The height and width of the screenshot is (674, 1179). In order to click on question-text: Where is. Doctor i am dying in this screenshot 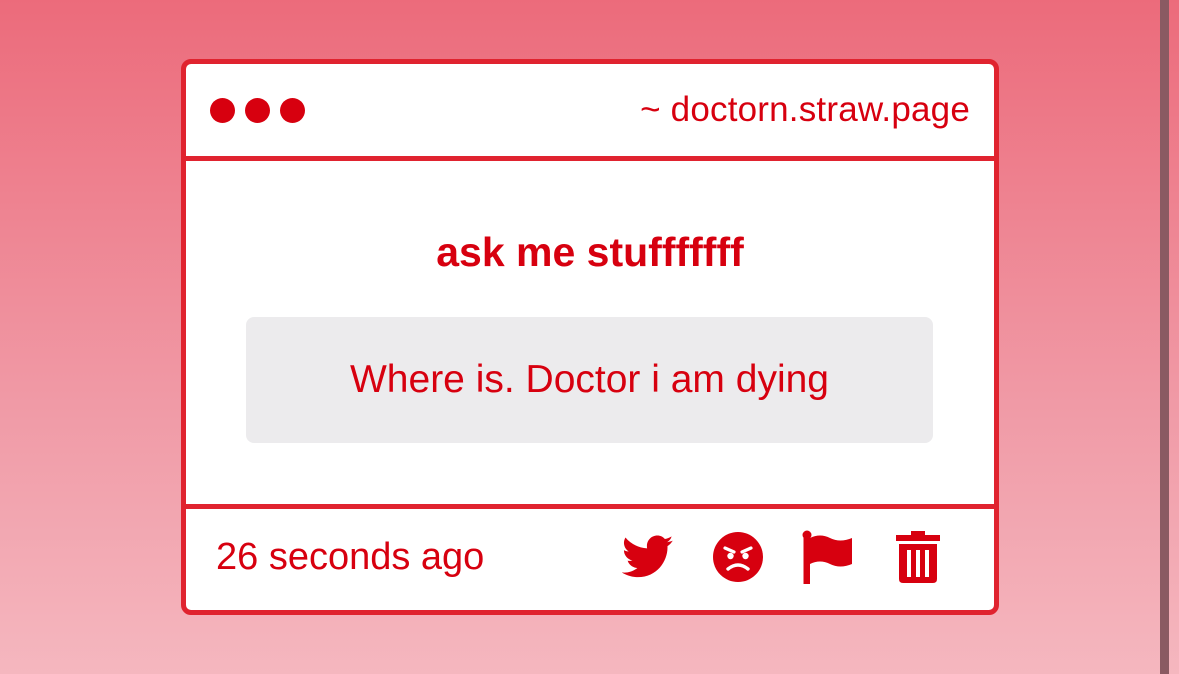, I will do `click(589, 379)`.